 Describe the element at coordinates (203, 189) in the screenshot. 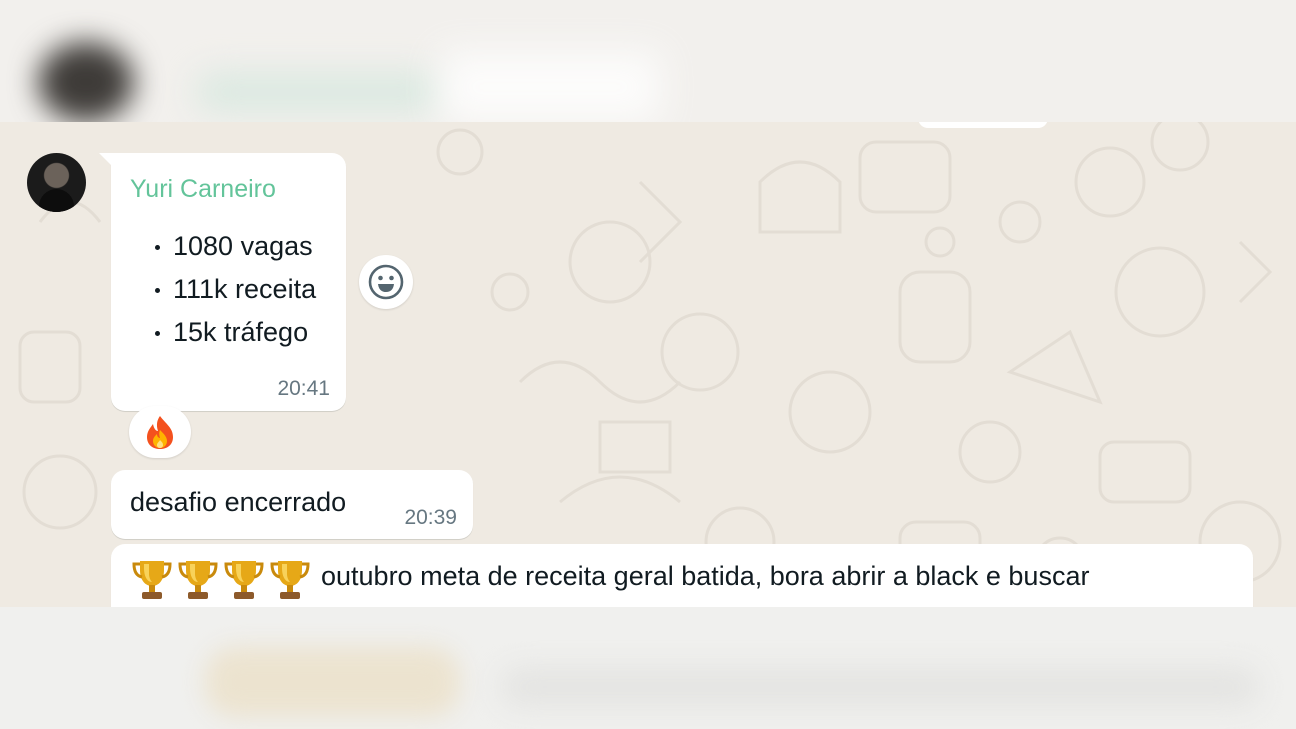

I see `sender-name: Yuri Carneiro` at that location.